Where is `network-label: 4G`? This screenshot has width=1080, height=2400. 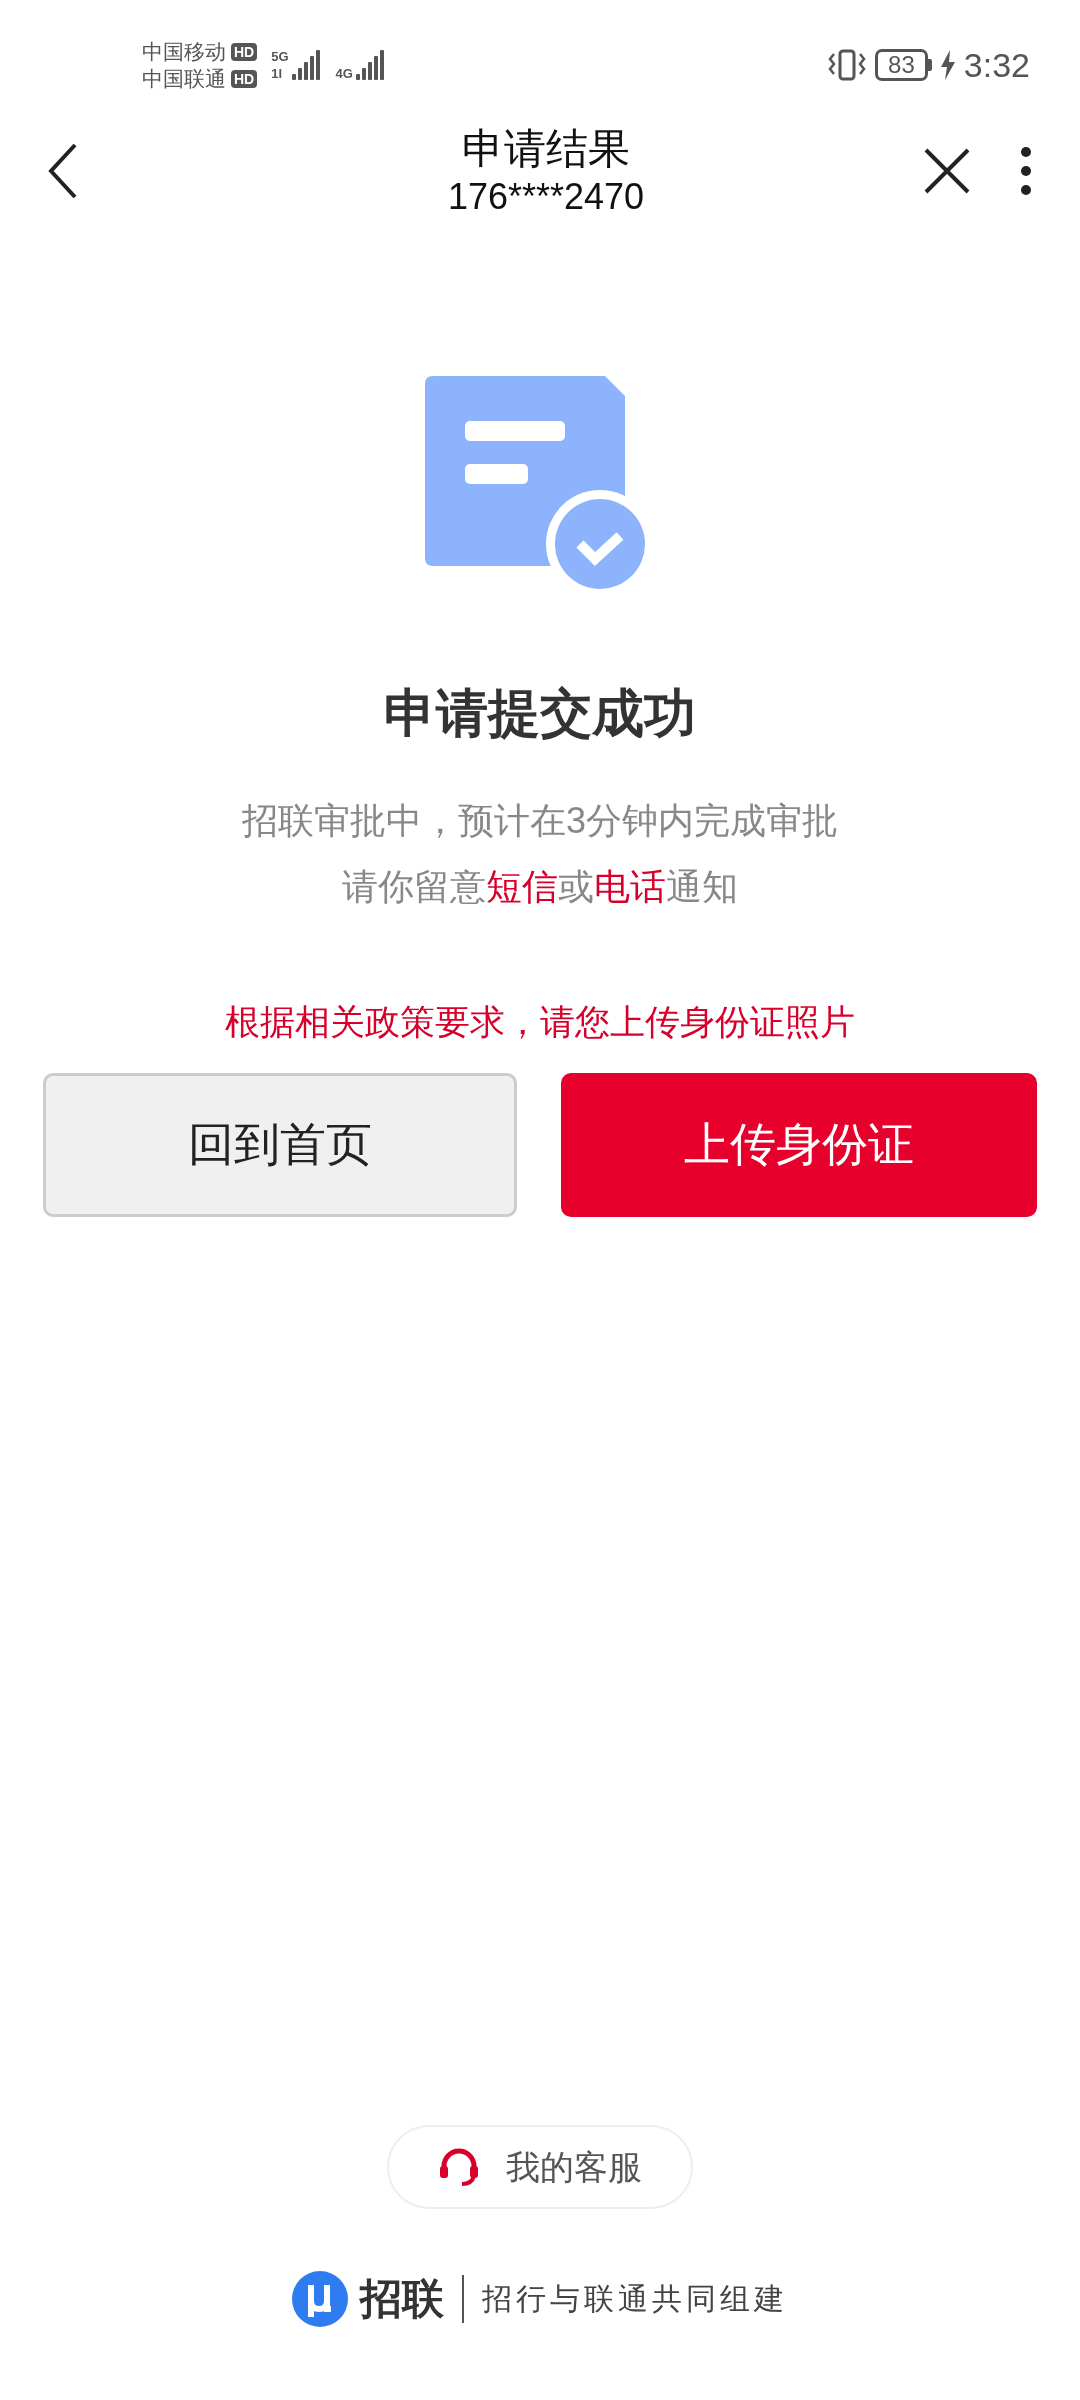
network-label: 4G is located at coordinates (344, 73).